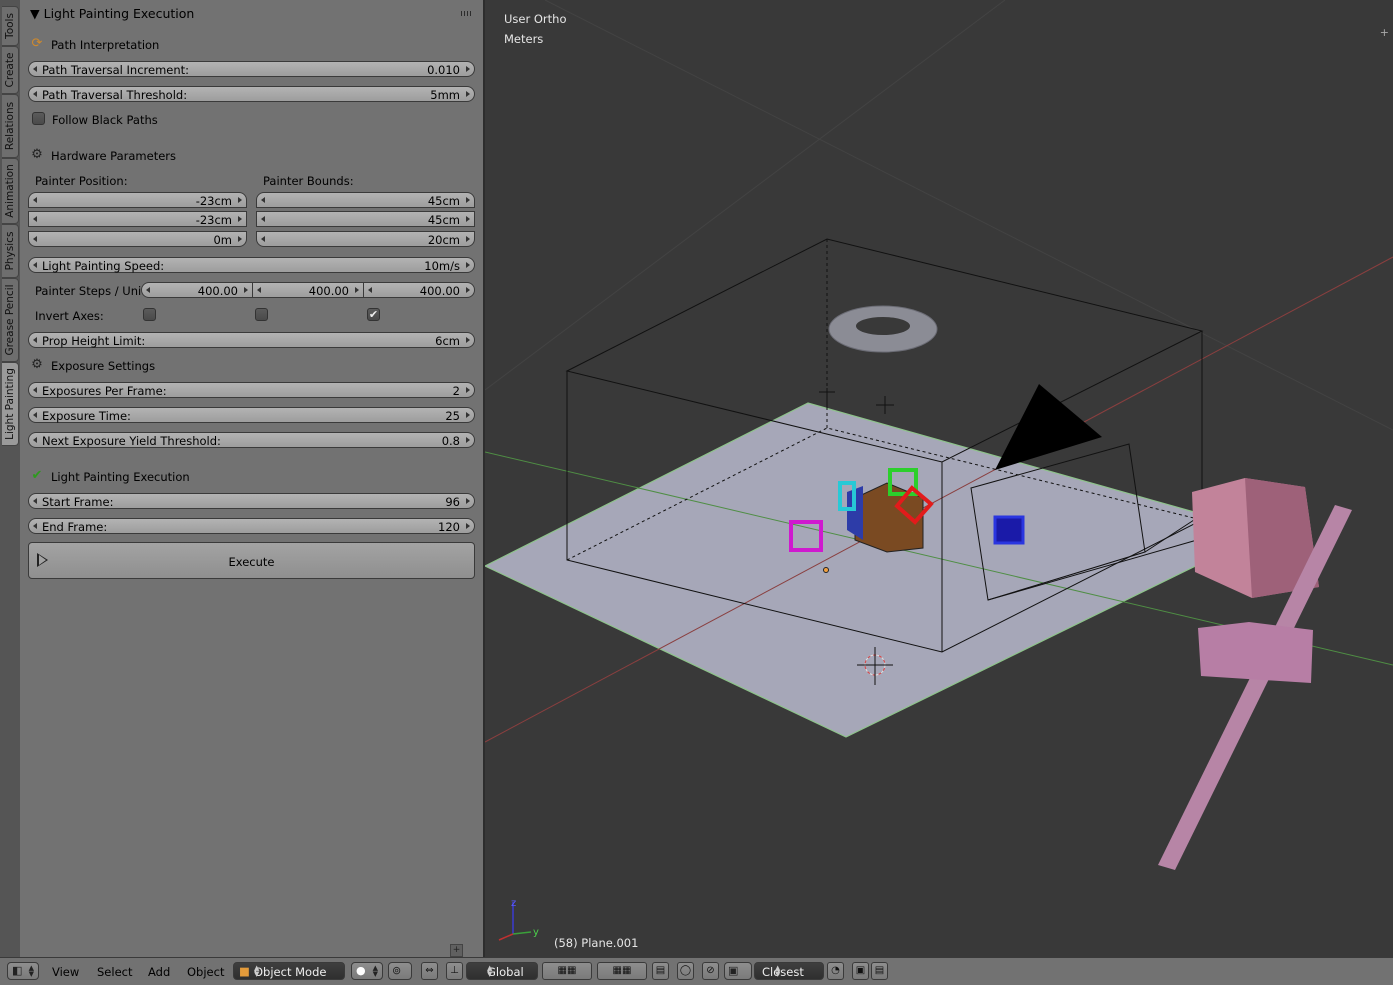 This screenshot has height=985, width=1393. I want to click on layers-grid-icon: ▦▦, so click(567, 971).